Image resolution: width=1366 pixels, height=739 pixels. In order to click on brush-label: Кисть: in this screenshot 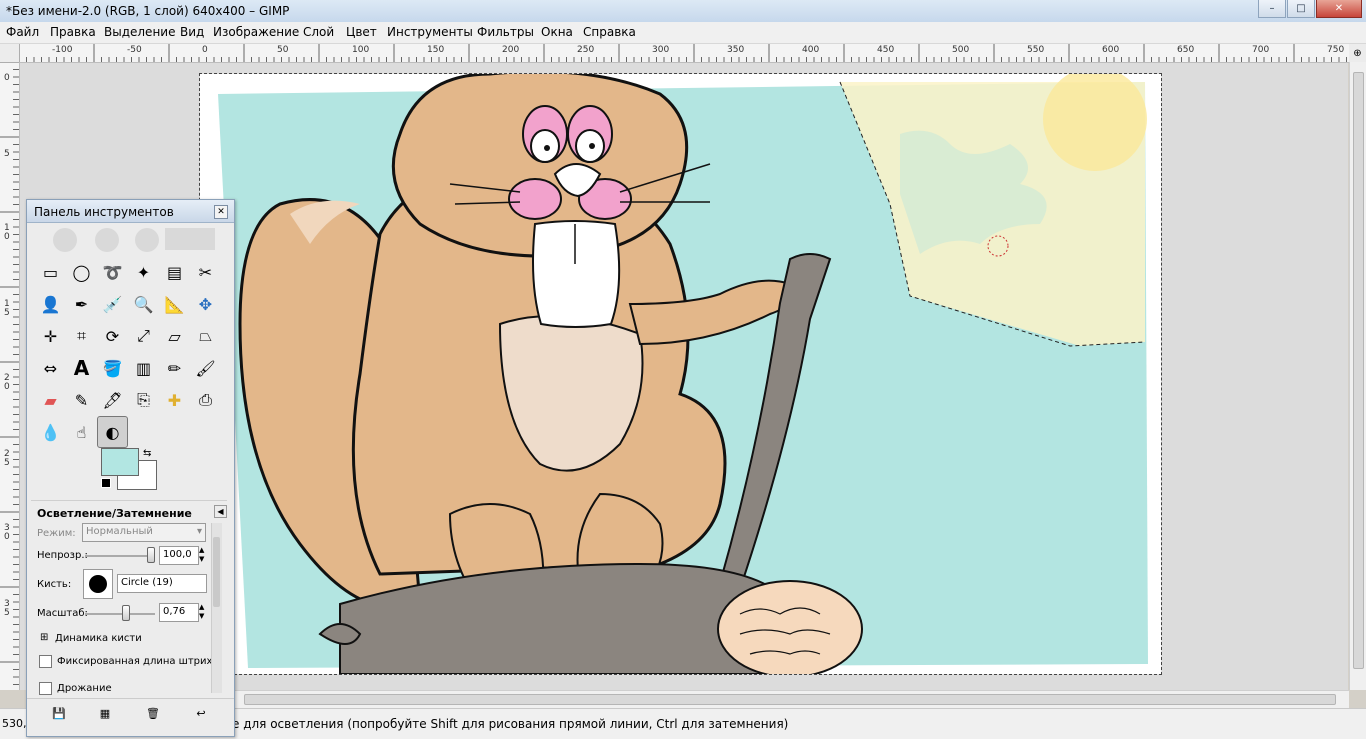, I will do `click(54, 584)`.